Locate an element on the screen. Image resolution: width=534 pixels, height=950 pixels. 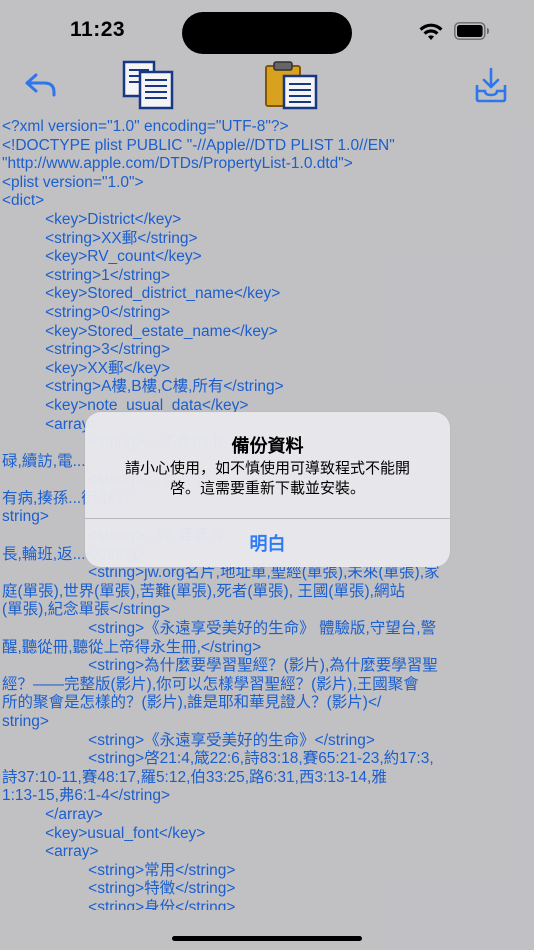
code-line: <key>Stored_estate_name</key> is located at coordinates (140, 331).